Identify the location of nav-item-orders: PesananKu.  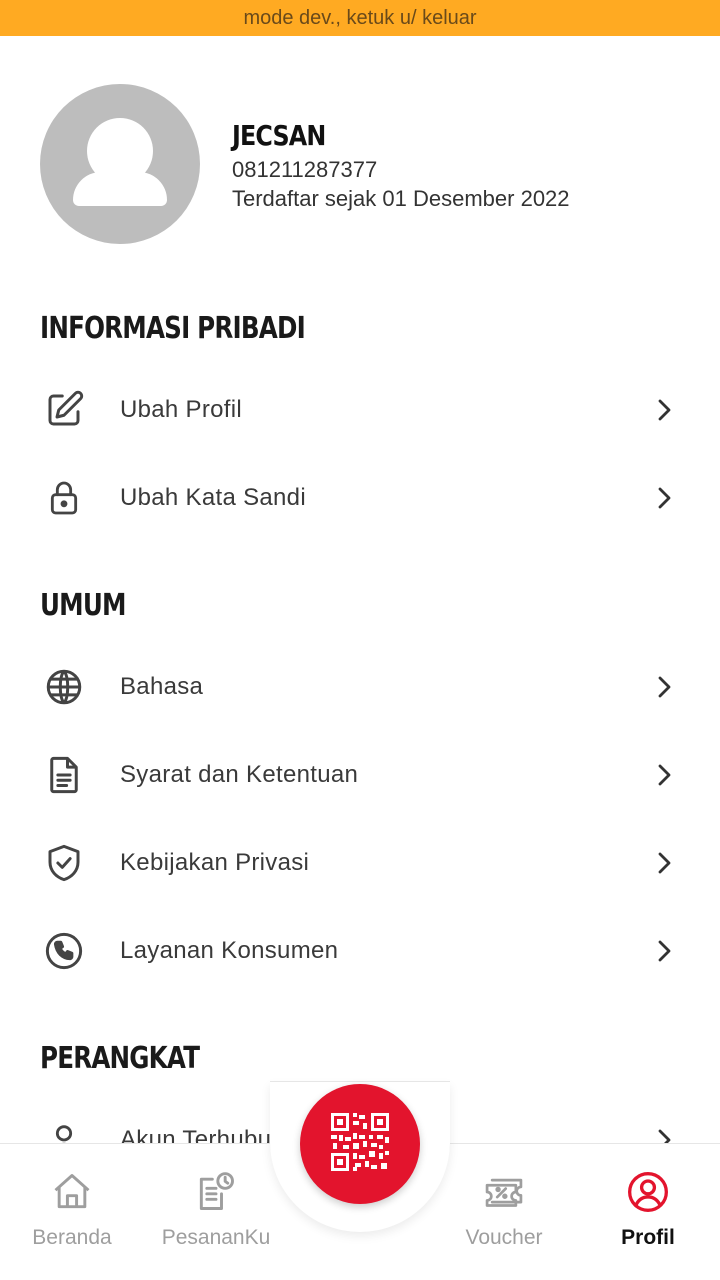
(216, 1215).